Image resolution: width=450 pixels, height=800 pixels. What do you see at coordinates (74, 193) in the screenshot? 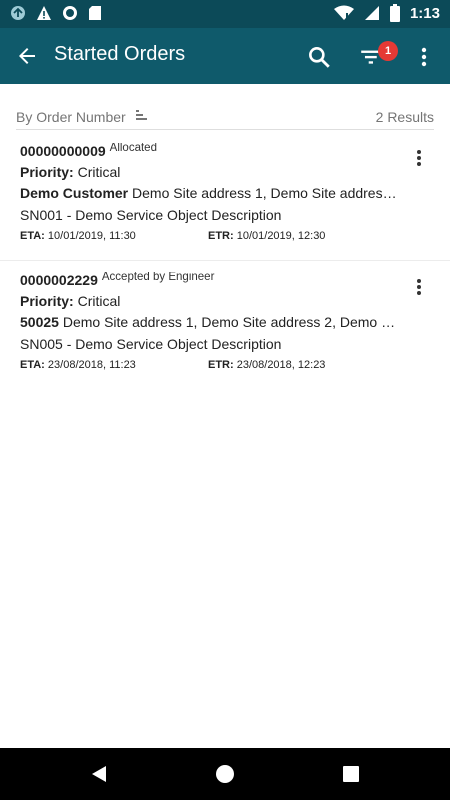
I see `customer-name: Demo Customer` at bounding box center [74, 193].